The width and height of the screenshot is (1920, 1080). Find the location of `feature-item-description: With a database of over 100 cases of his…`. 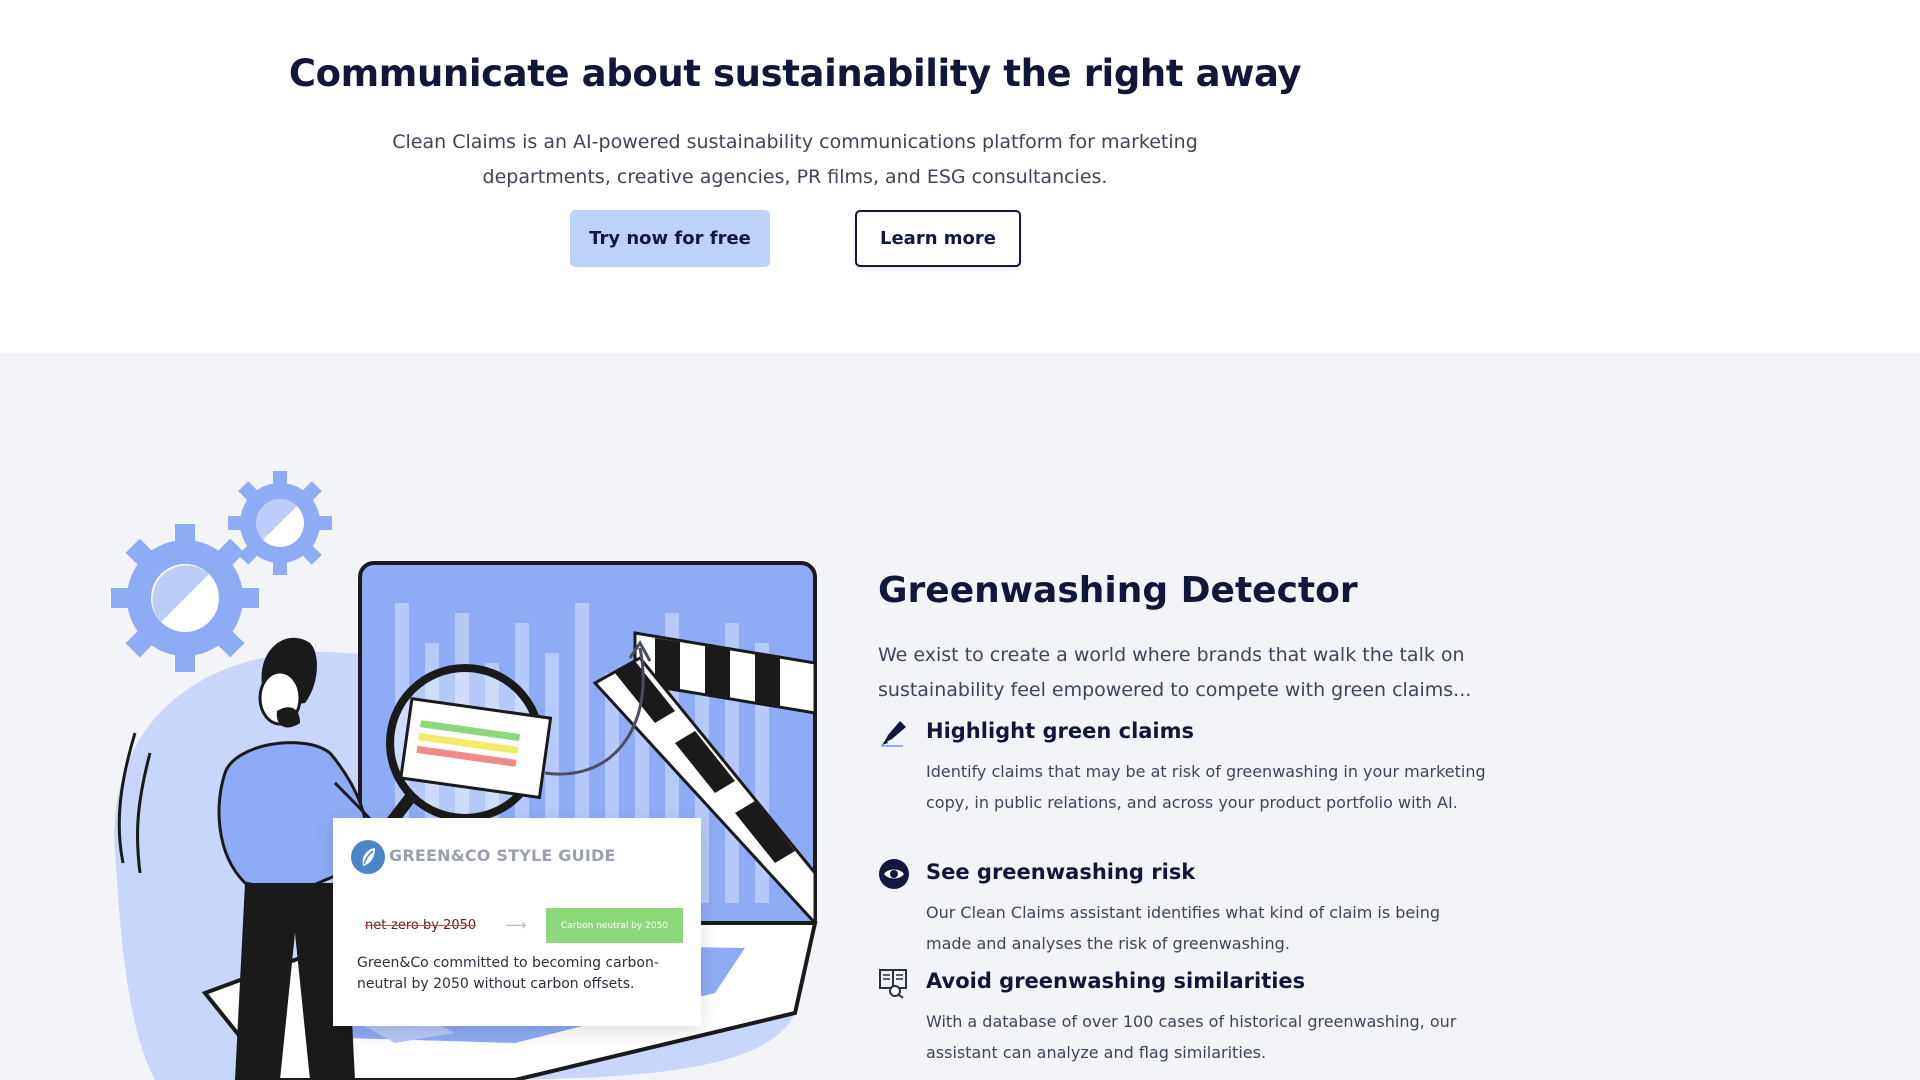

feature-item-description: With a database of over 100 cases of his… is located at coordinates (1191, 1037).